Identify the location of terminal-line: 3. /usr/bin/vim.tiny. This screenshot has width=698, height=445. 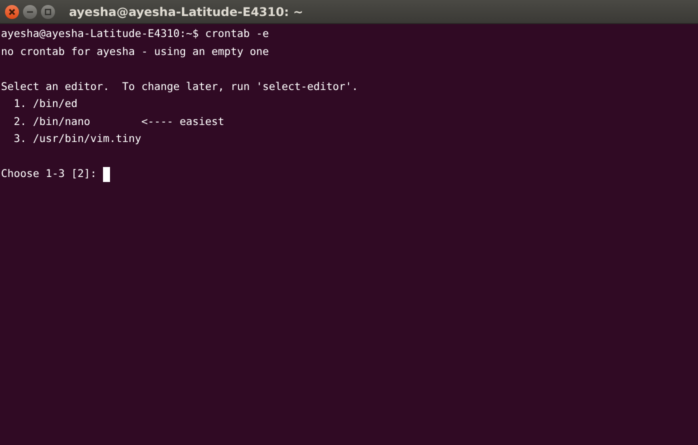
(77, 139).